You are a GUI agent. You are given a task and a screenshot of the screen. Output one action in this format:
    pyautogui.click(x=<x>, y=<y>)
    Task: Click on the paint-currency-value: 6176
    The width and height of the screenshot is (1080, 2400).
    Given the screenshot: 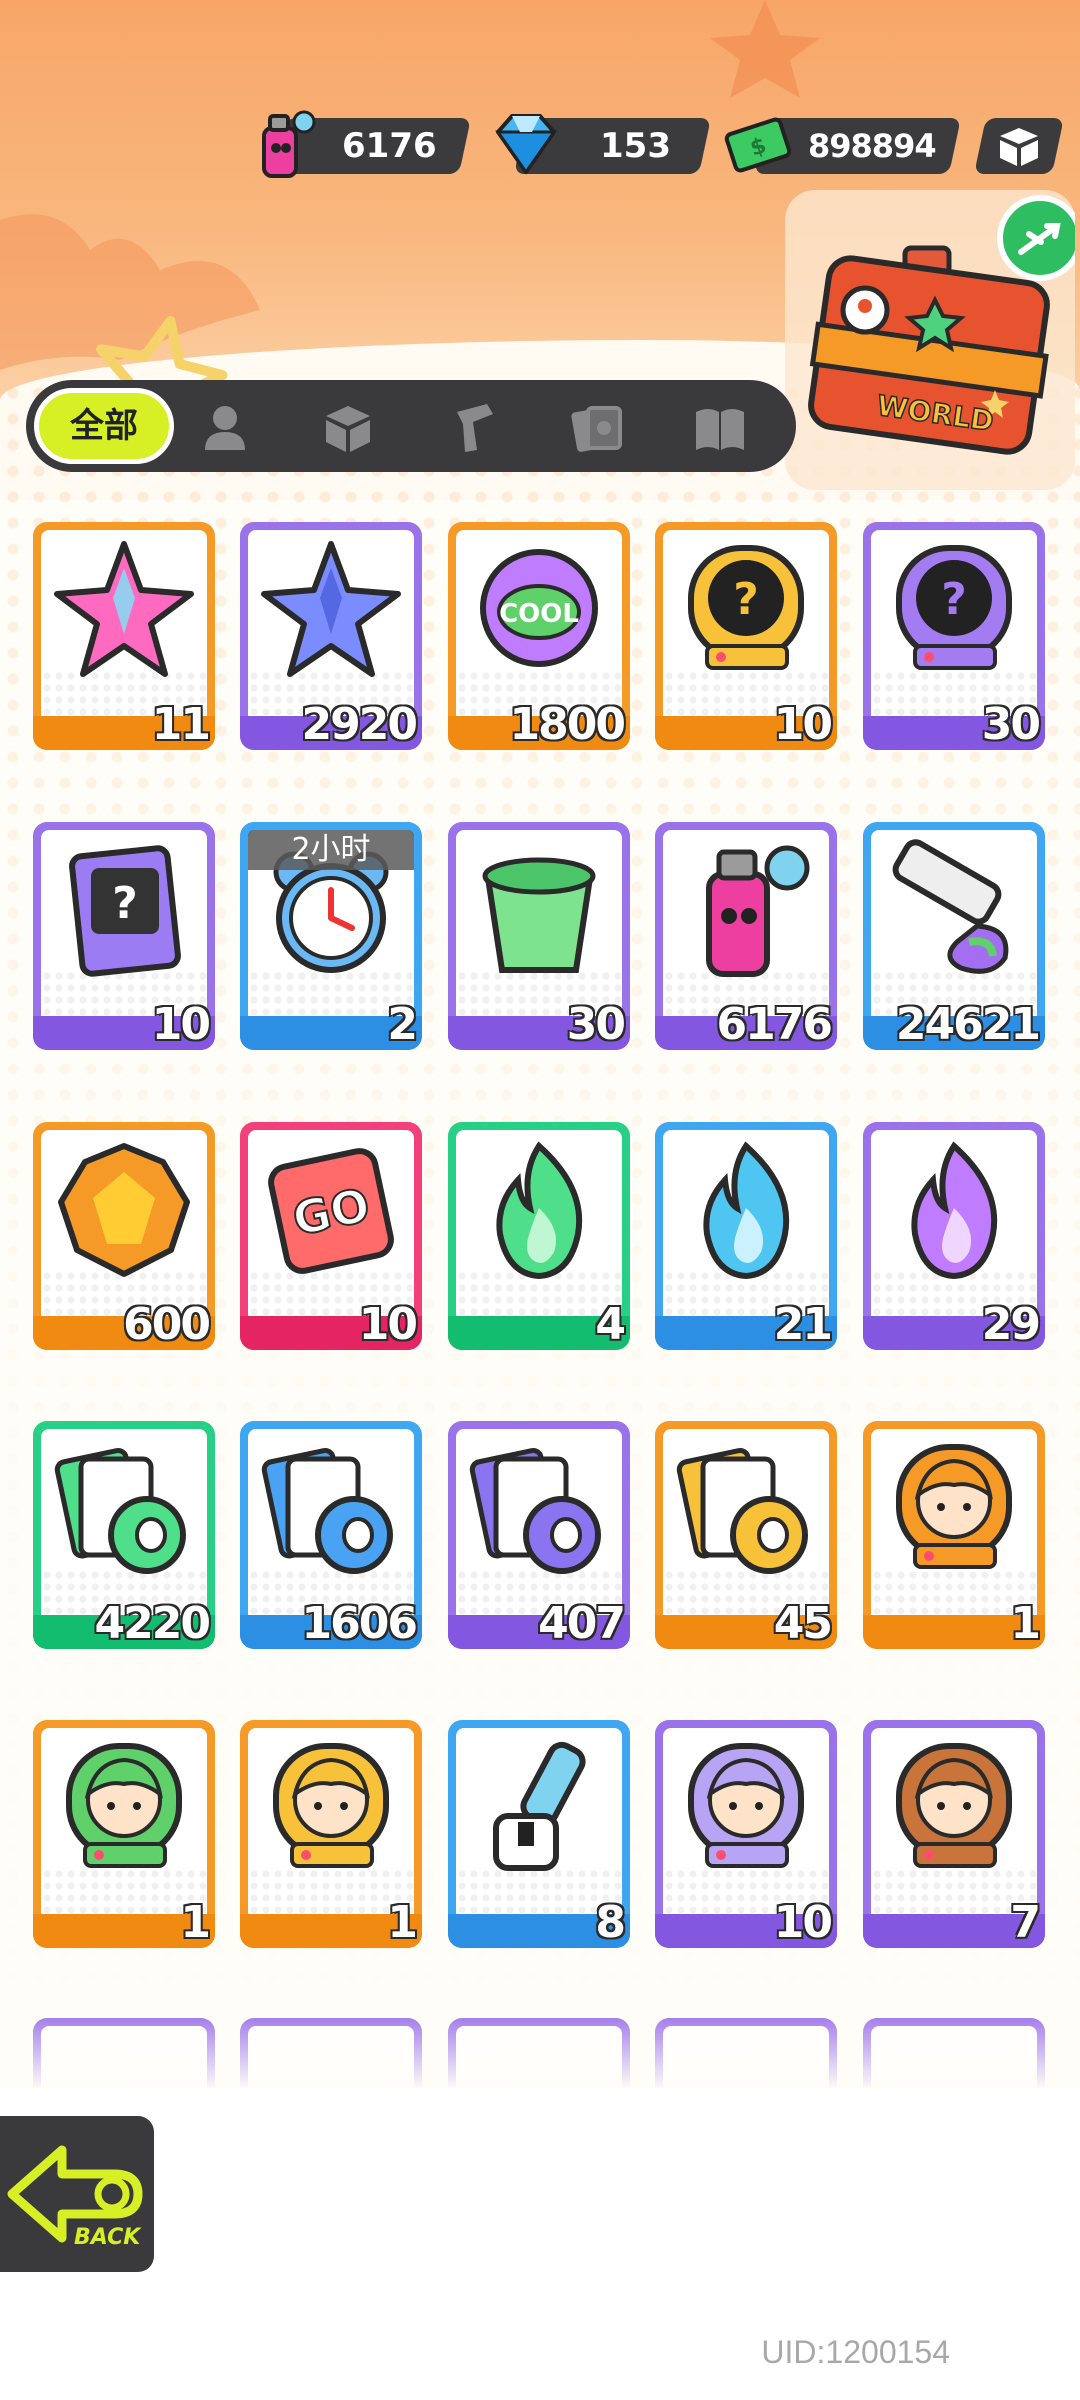 What is the action you would take?
    pyautogui.click(x=389, y=146)
    